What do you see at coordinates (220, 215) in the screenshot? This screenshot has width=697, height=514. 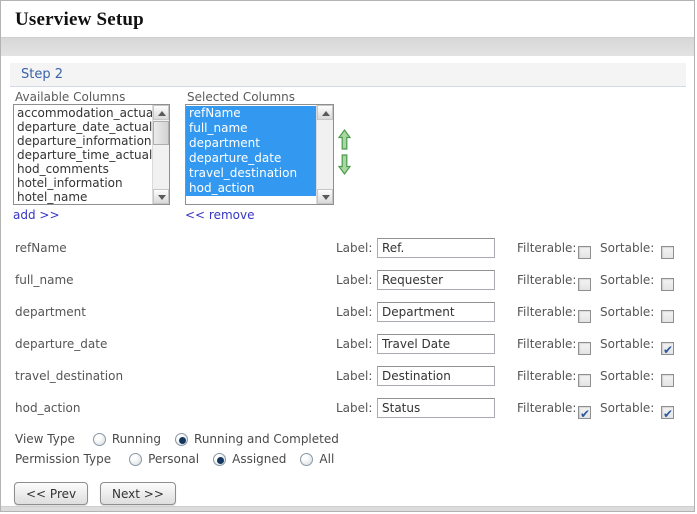 I see `remove-link: << remove` at bounding box center [220, 215].